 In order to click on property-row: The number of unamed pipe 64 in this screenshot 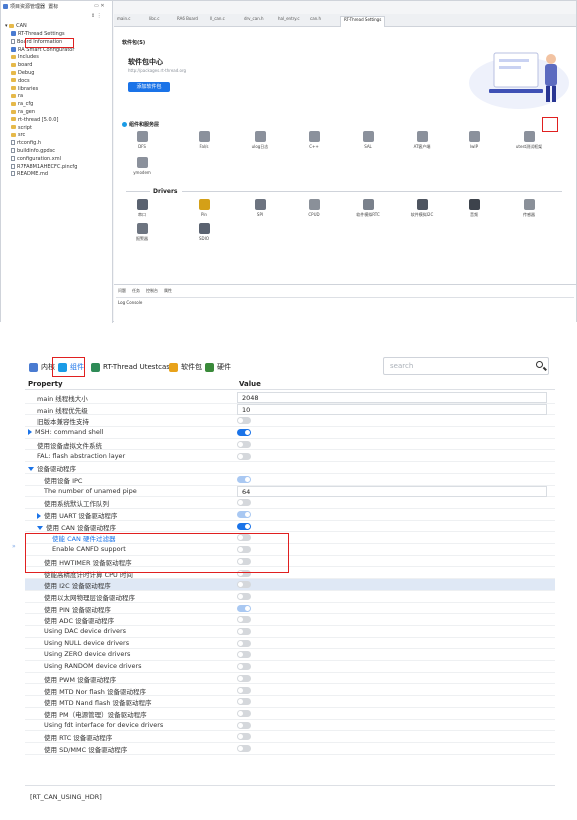, I will do `click(290, 491)`.